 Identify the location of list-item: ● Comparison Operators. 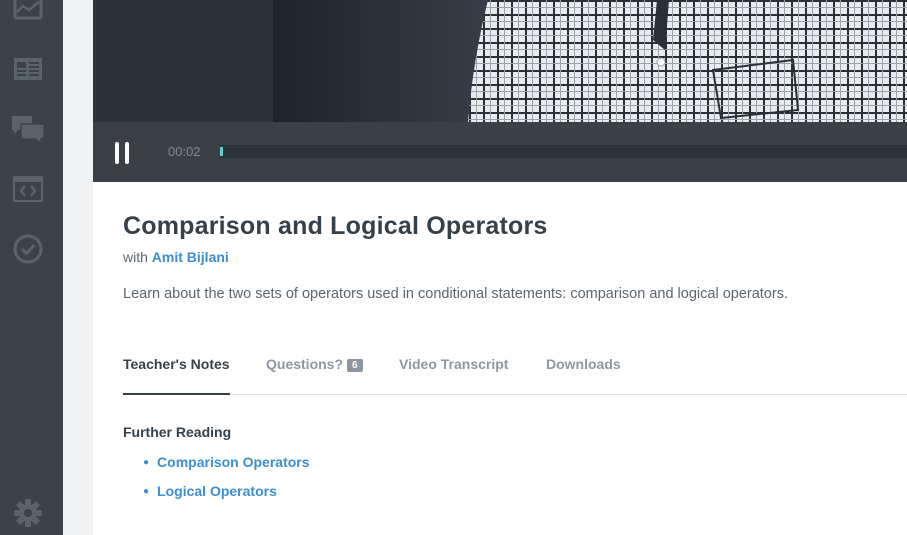
(226, 462).